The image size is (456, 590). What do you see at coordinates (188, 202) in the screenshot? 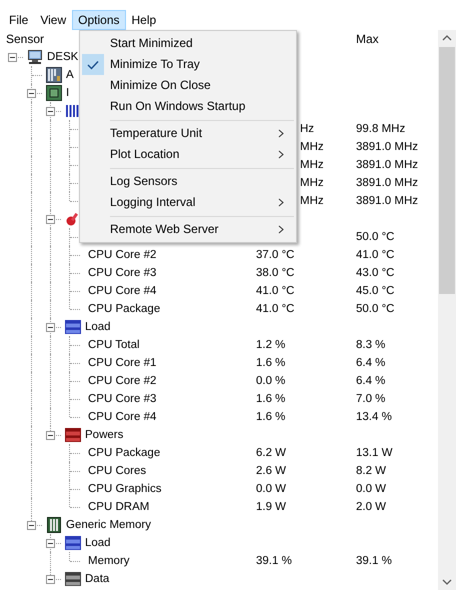
I see `menu-item: Logging Interval` at bounding box center [188, 202].